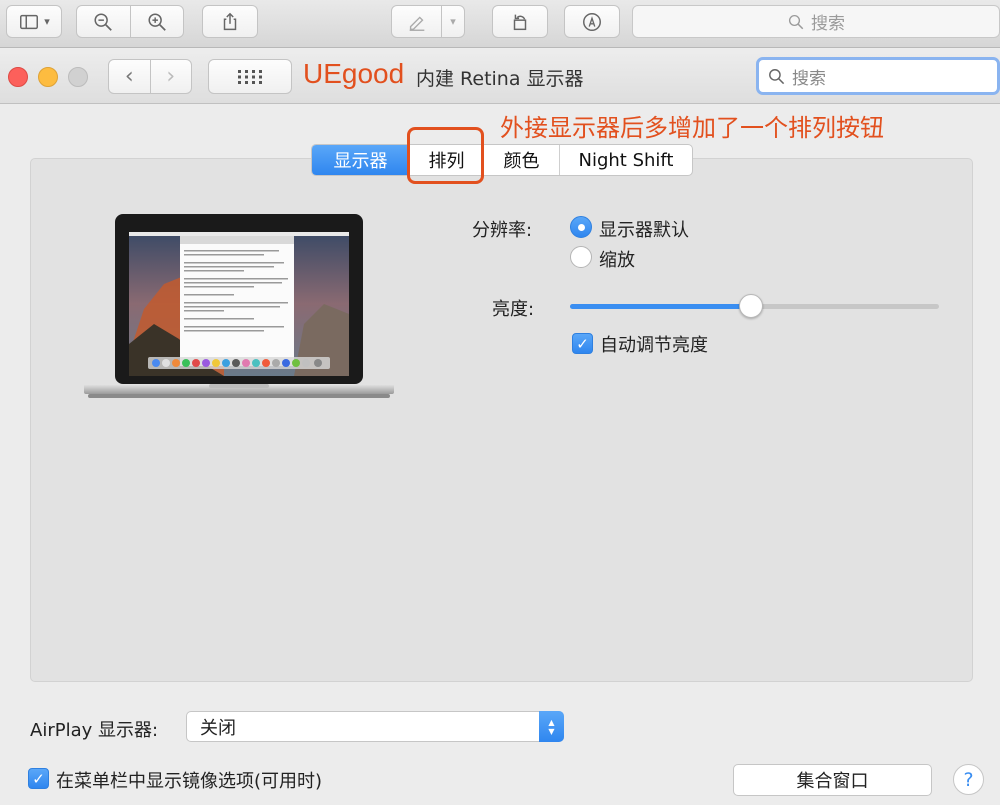 The width and height of the screenshot is (1000, 805). I want to click on tab-night-shift: Night Shift, so click(625, 160).